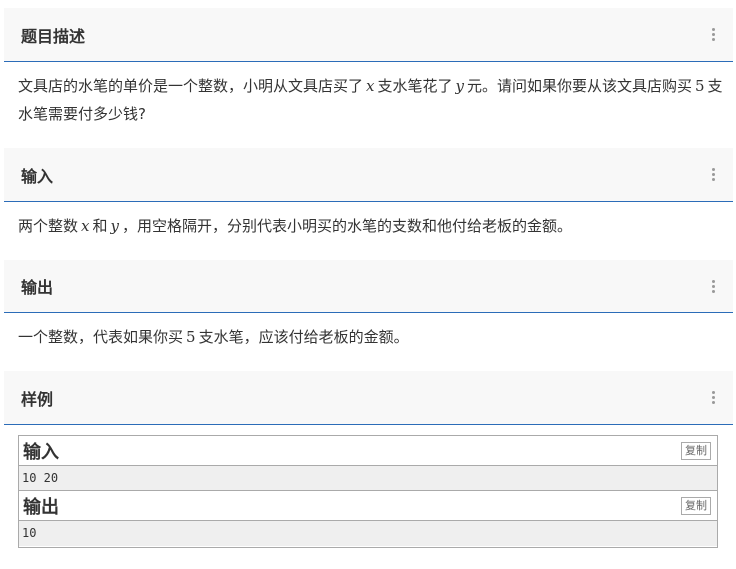 The width and height of the screenshot is (736, 569). Describe the element at coordinates (37, 399) in the screenshot. I see `section-title: 样例` at that location.